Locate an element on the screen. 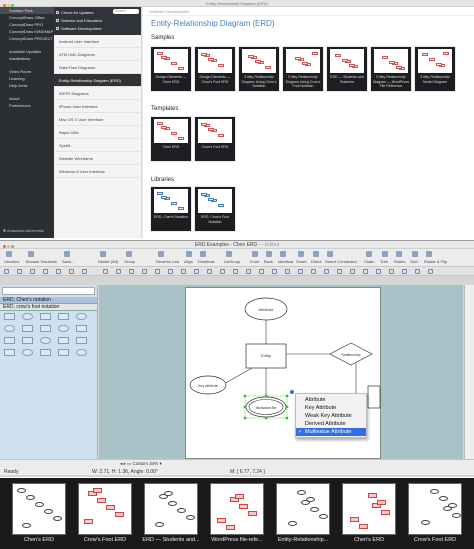 The image size is (474, 549). sidebar-item-conceptdraw-mindmap: ConceptDraw MINDMAP is located at coordinates (27, 31).